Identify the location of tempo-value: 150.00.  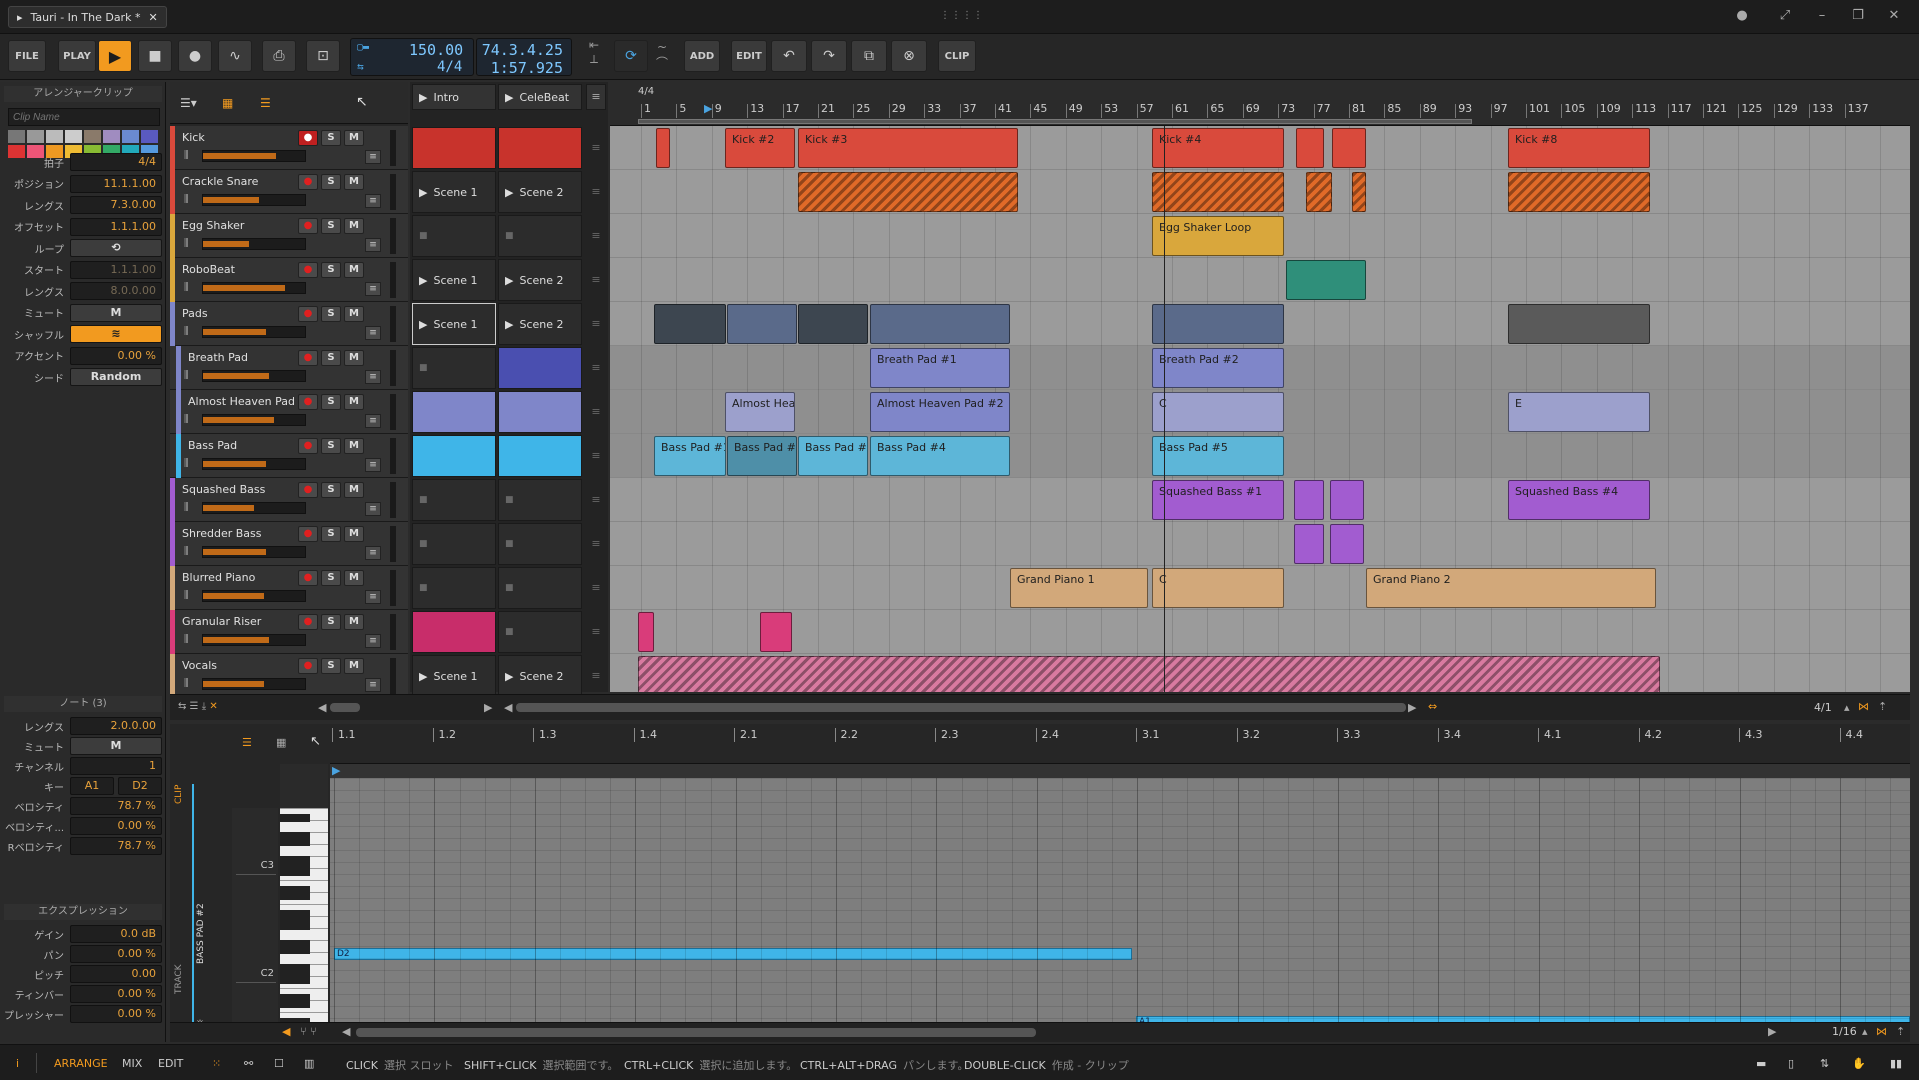
(436, 50).